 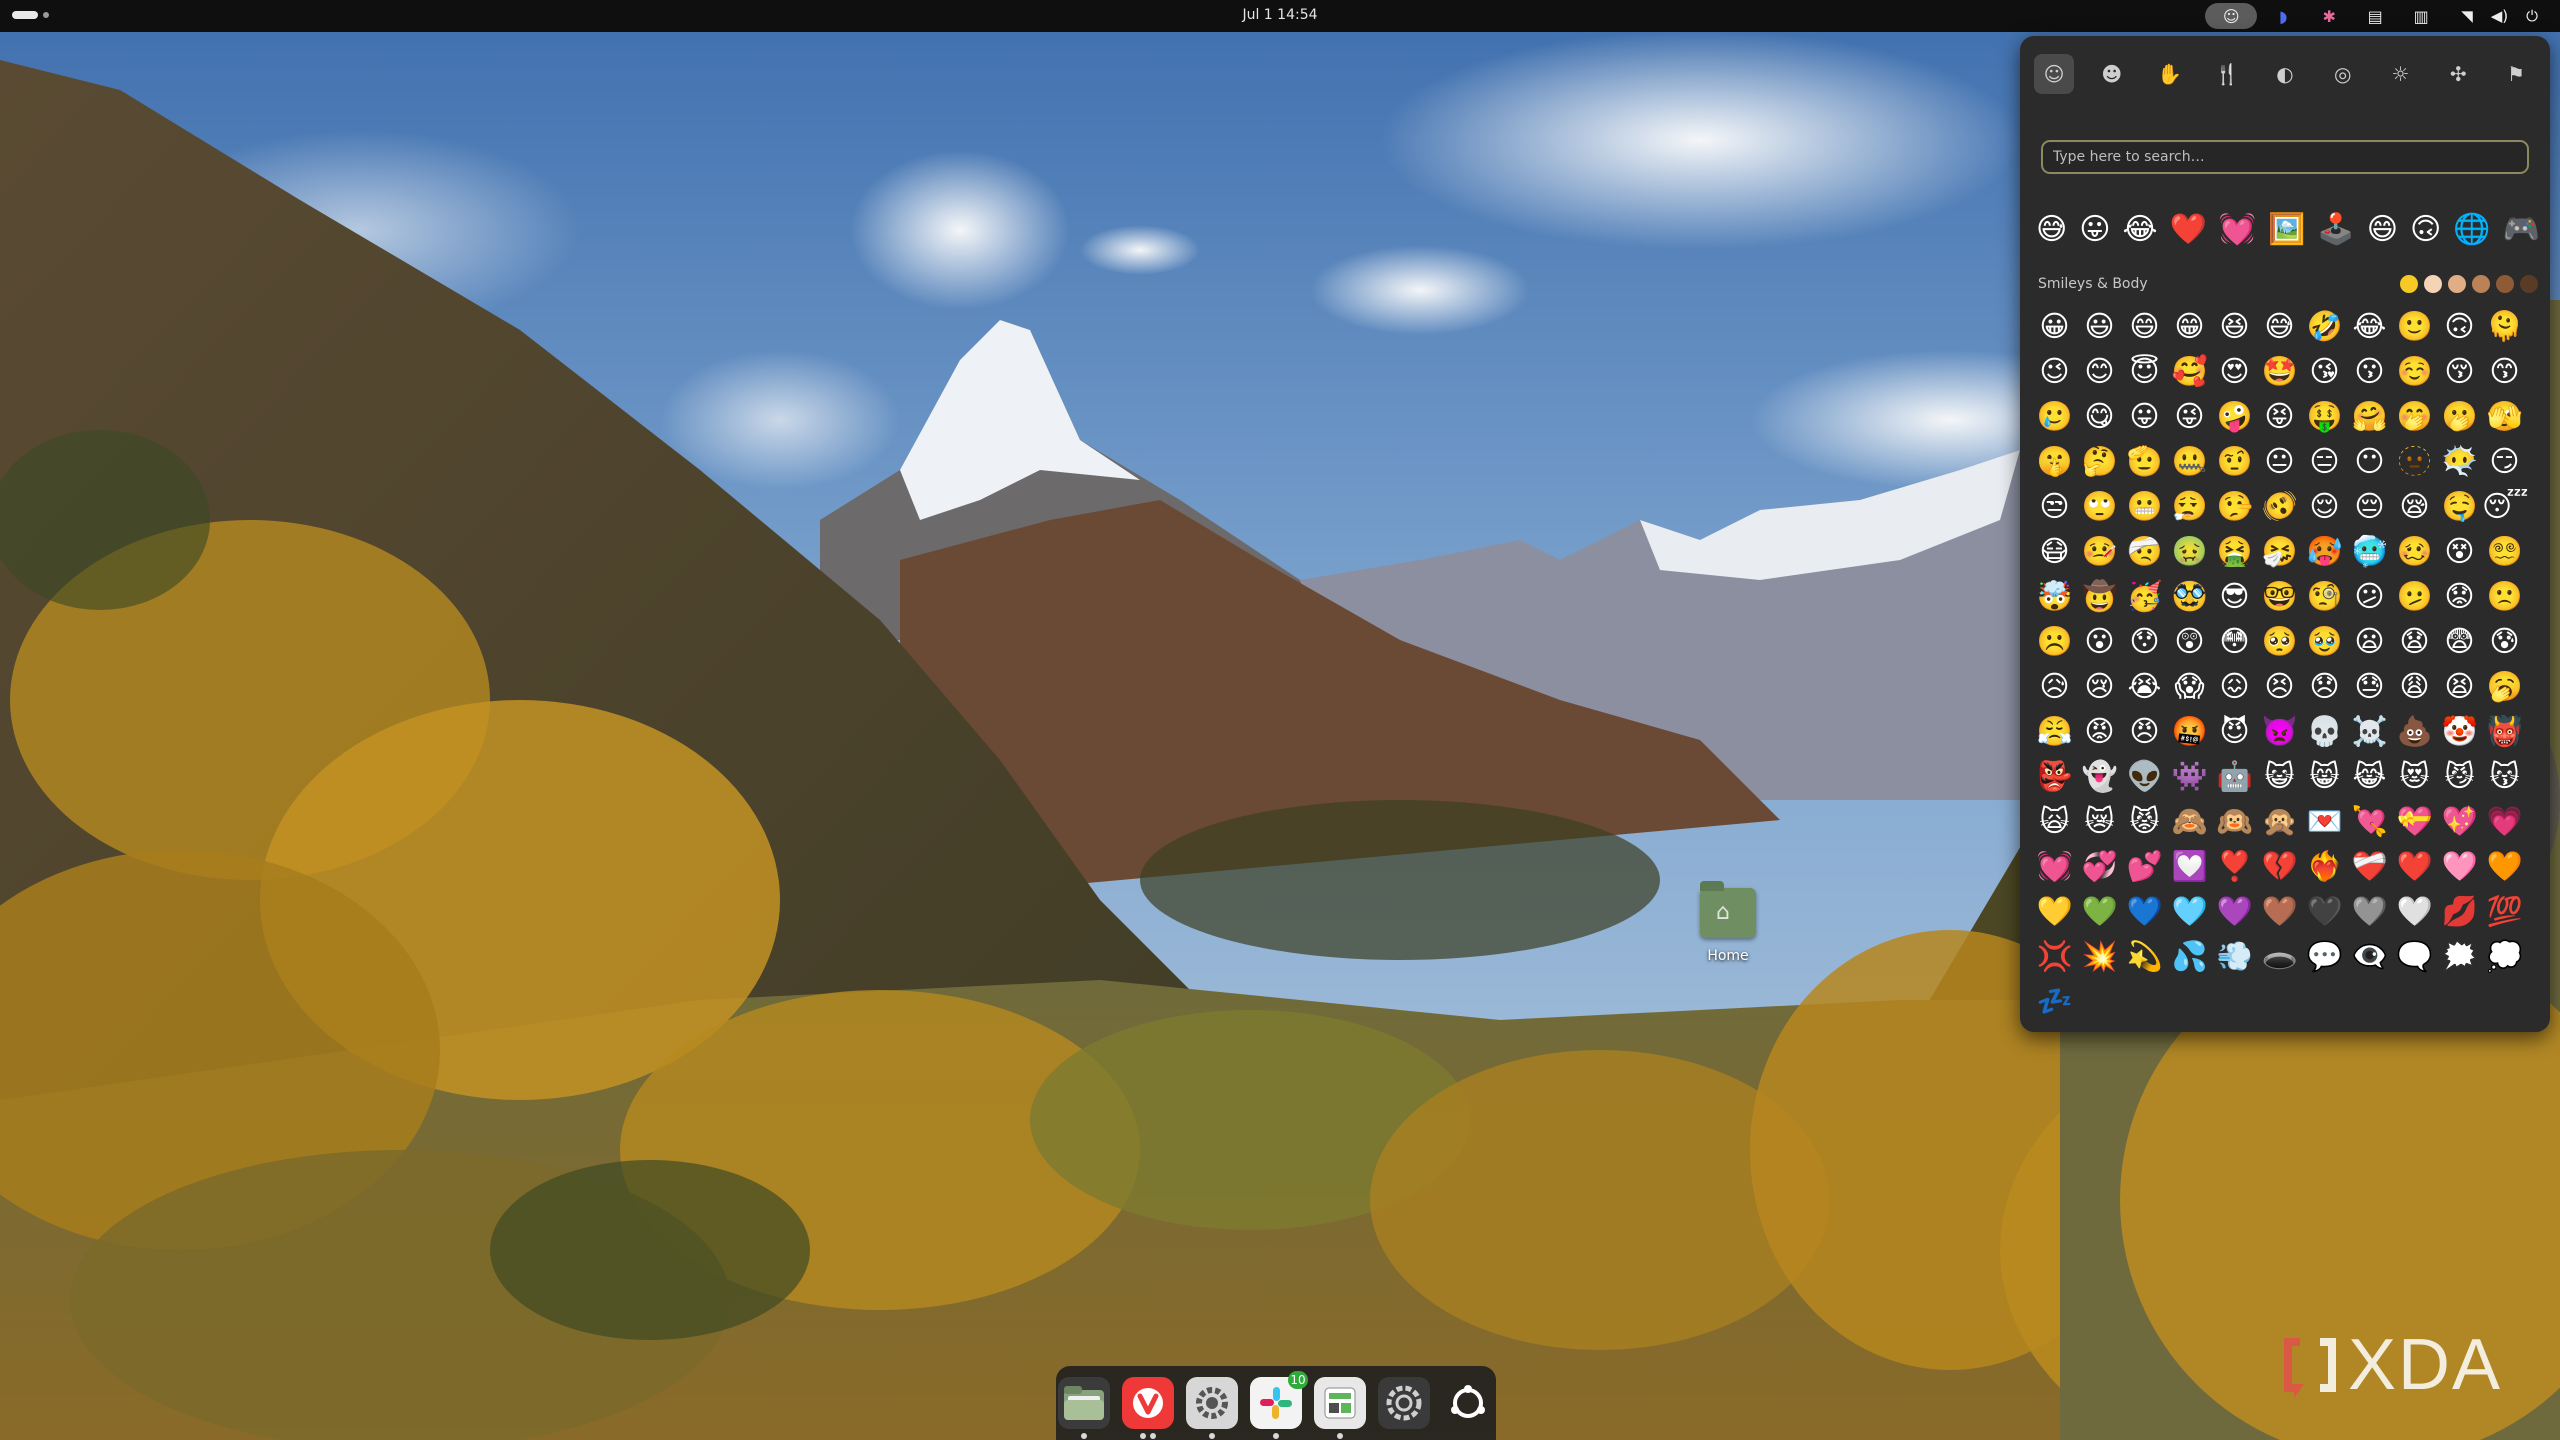 What do you see at coordinates (2189, 911) in the screenshot?
I see `emoji-button: 🩵` at bounding box center [2189, 911].